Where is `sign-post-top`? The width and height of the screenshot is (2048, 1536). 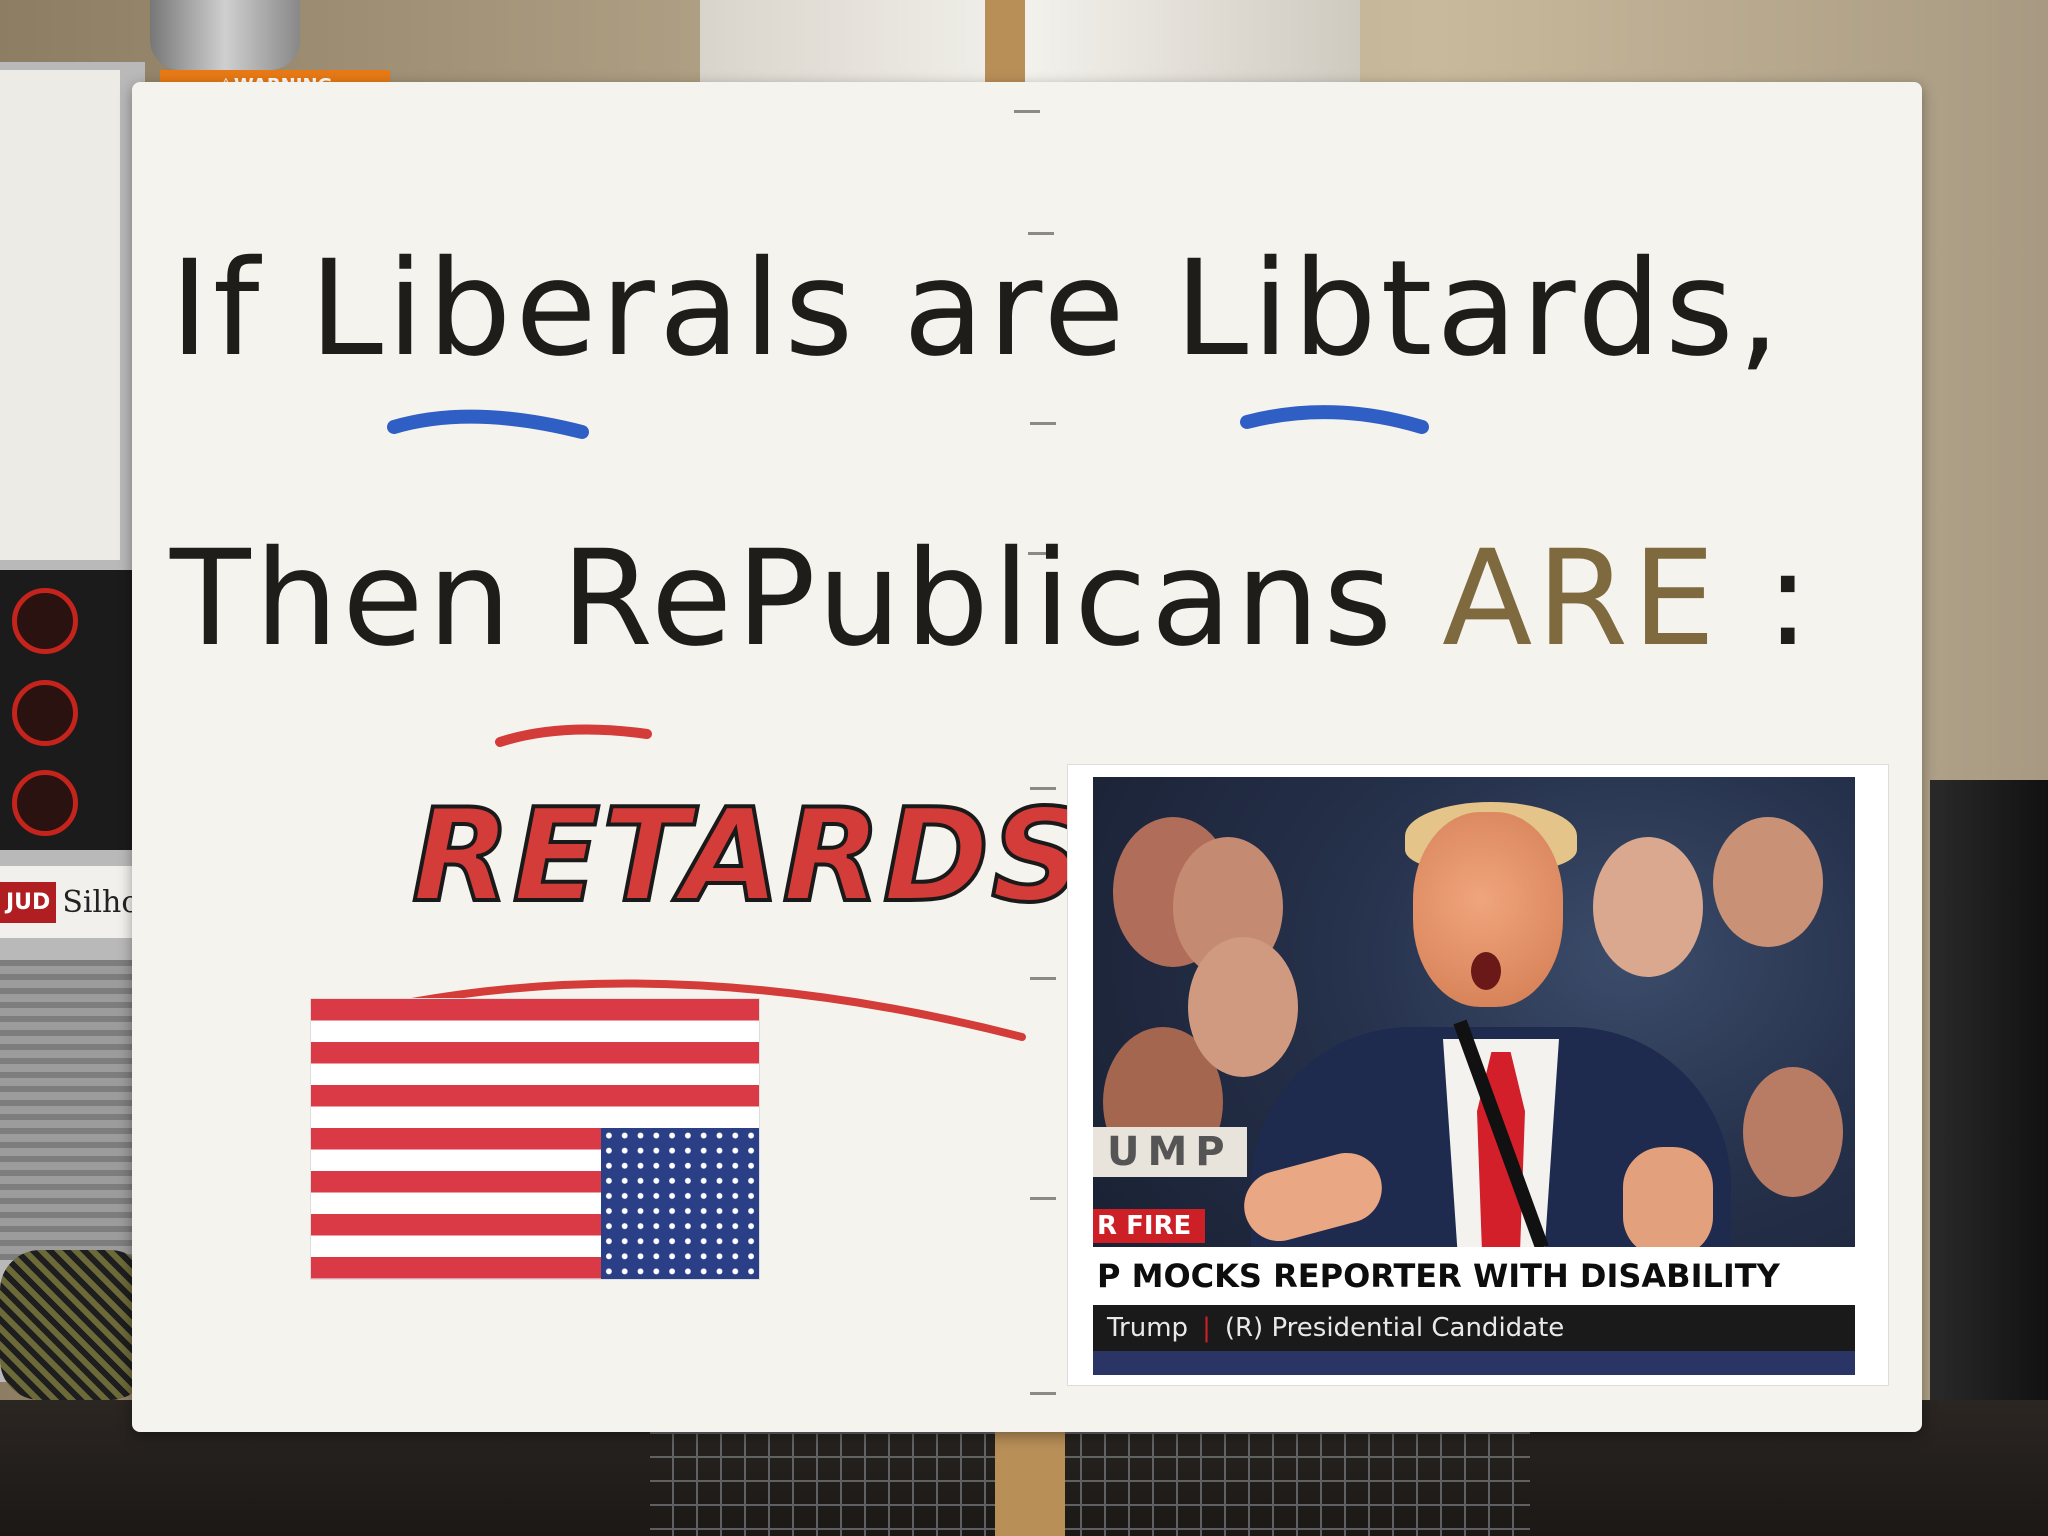
sign-post-top is located at coordinates (1005, 42).